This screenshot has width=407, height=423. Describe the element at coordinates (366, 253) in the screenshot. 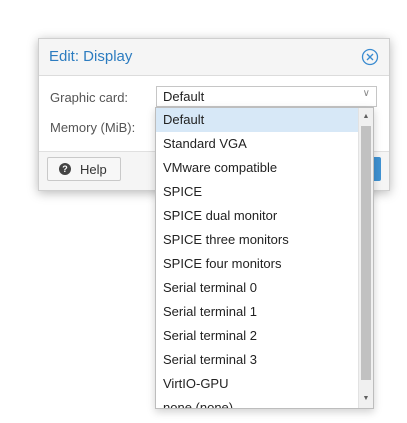

I see `scroll-thumb` at that location.